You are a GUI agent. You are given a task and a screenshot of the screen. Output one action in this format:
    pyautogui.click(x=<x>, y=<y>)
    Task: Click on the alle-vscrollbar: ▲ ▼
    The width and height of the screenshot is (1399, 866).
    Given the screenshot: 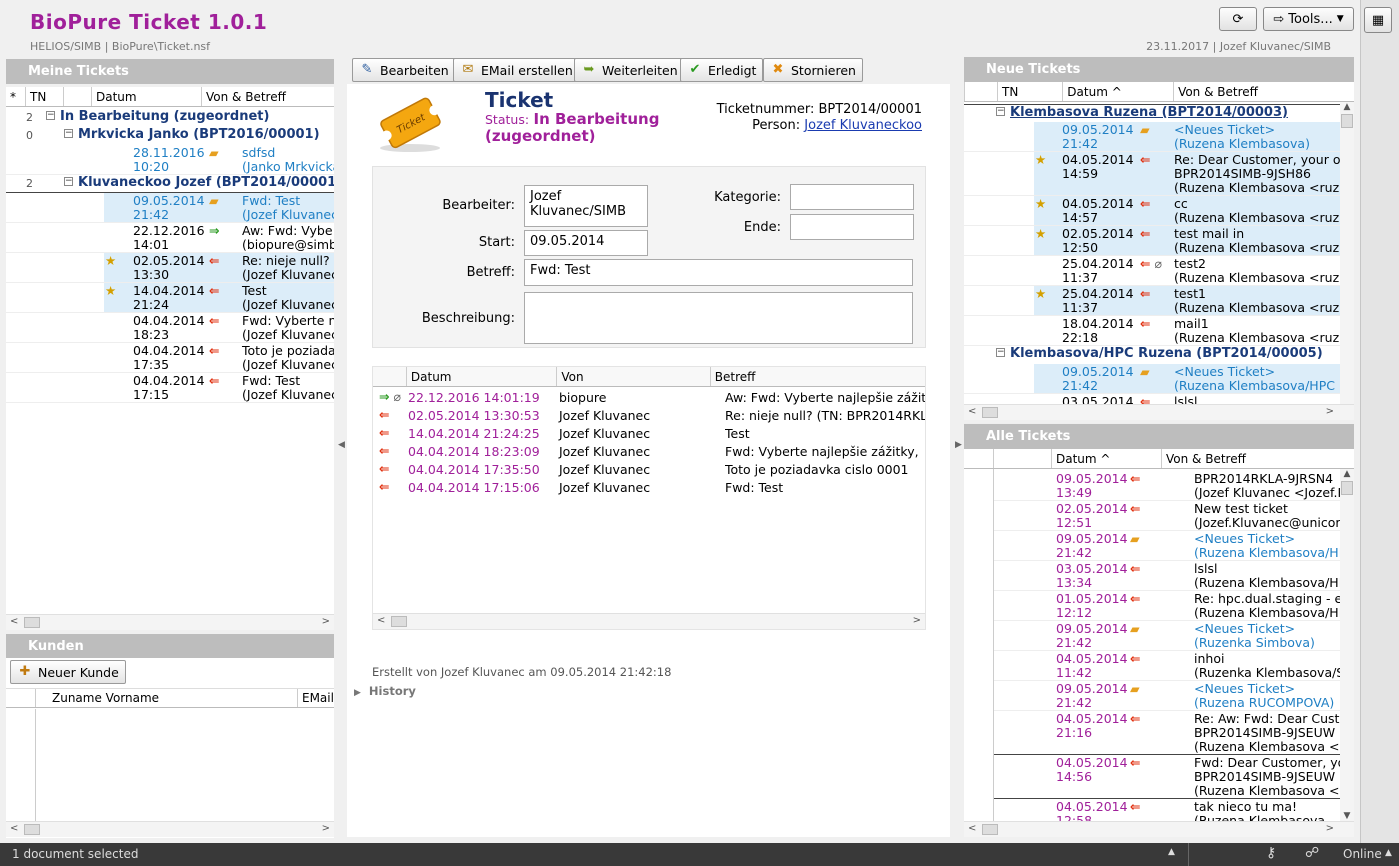 What is the action you would take?
    pyautogui.click(x=1347, y=645)
    